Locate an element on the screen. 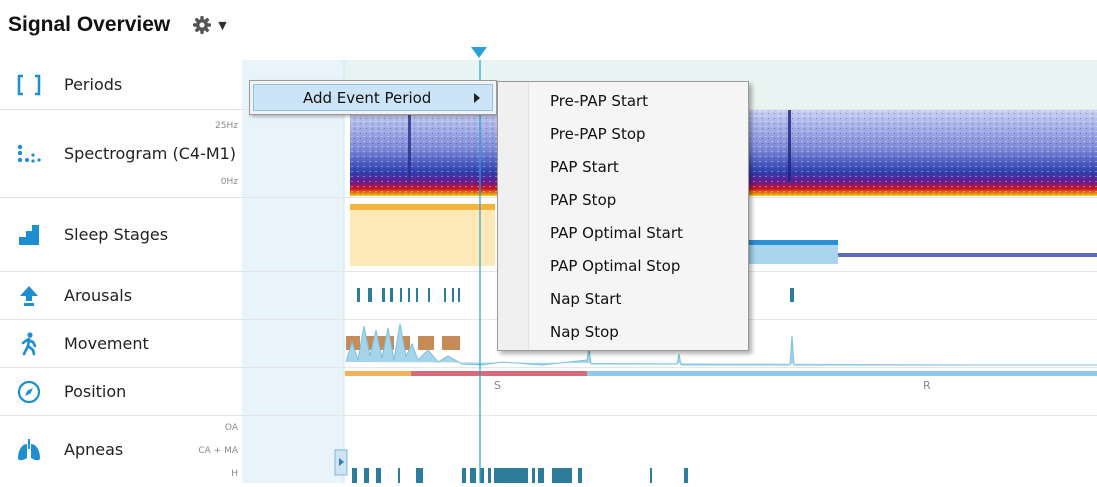  channel-label: Position is located at coordinates (95, 391).